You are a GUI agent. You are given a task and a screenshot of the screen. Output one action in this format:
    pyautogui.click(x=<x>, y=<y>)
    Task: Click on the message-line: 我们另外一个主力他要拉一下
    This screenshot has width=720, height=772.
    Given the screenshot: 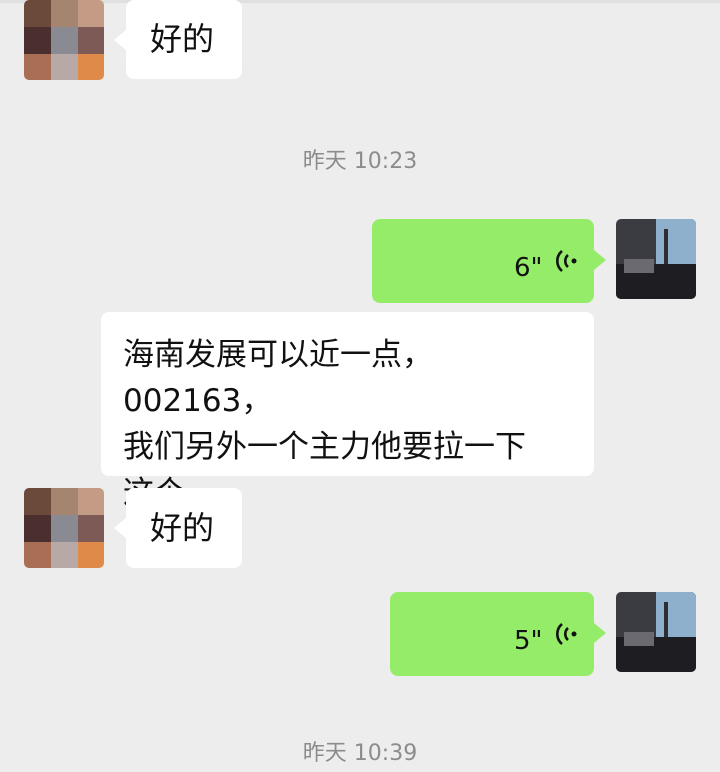 What is the action you would take?
    pyautogui.click(x=324, y=447)
    